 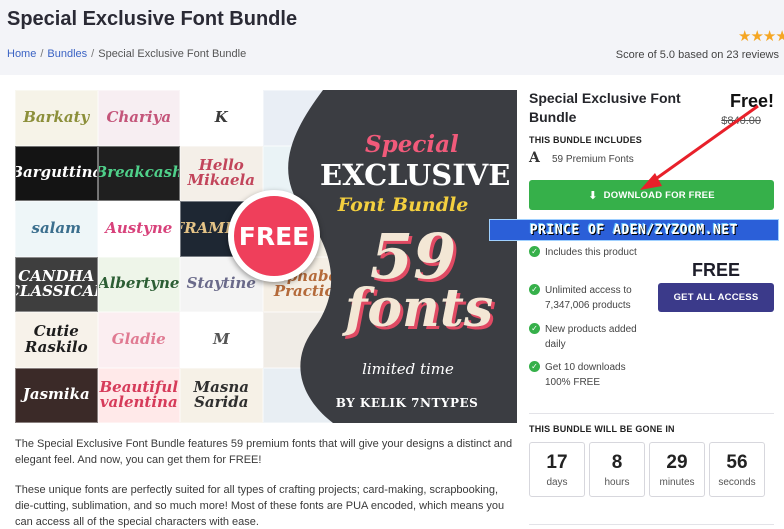 I want to click on font-preview-tile: Albertyne, so click(x=138, y=284).